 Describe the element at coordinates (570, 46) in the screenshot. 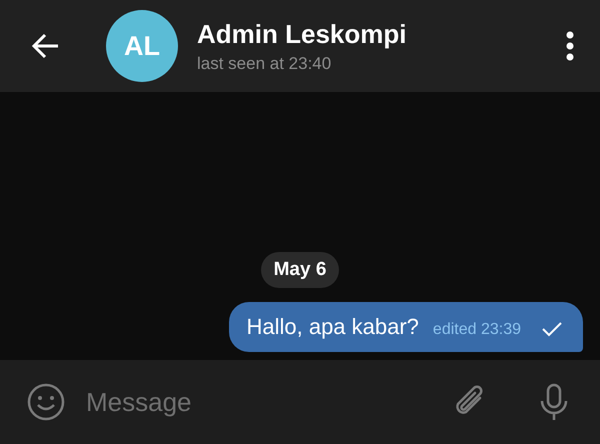

I see `more-menu-icon` at that location.